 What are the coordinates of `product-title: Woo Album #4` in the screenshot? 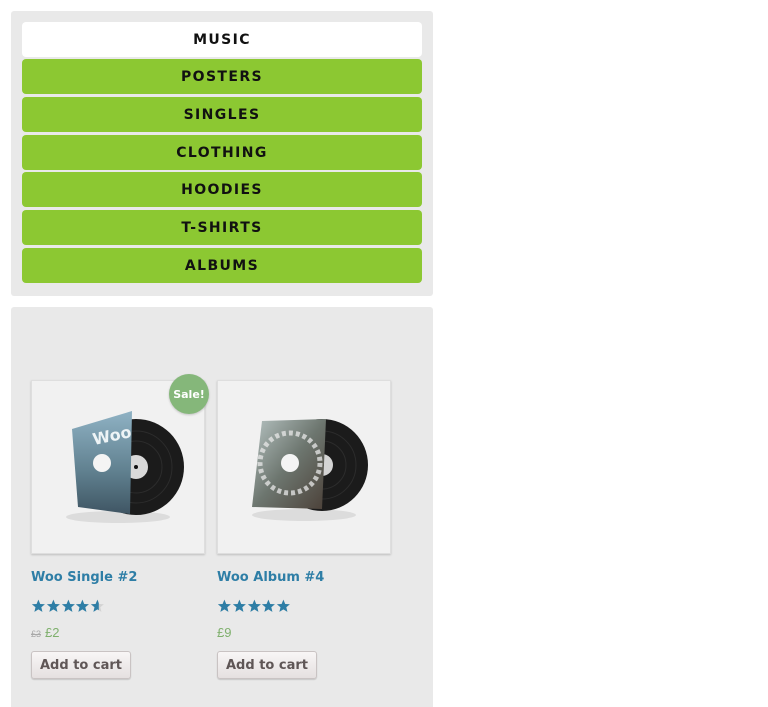 It's located at (270, 577).